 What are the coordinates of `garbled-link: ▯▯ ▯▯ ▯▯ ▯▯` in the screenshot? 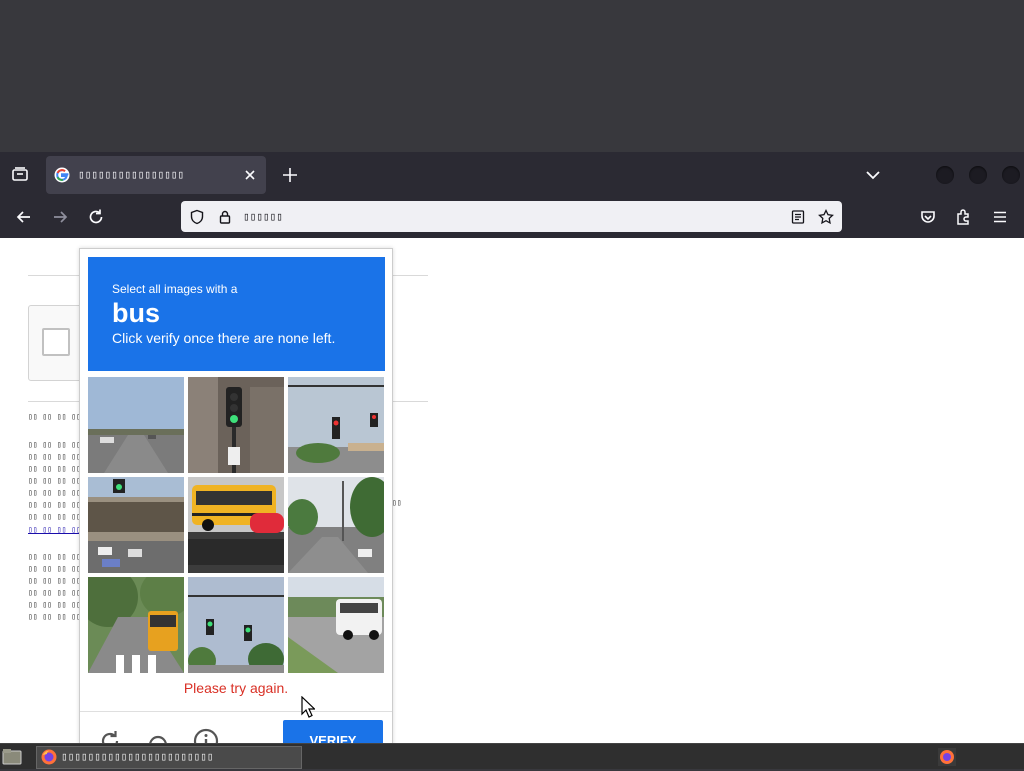 It's located at (54, 529).